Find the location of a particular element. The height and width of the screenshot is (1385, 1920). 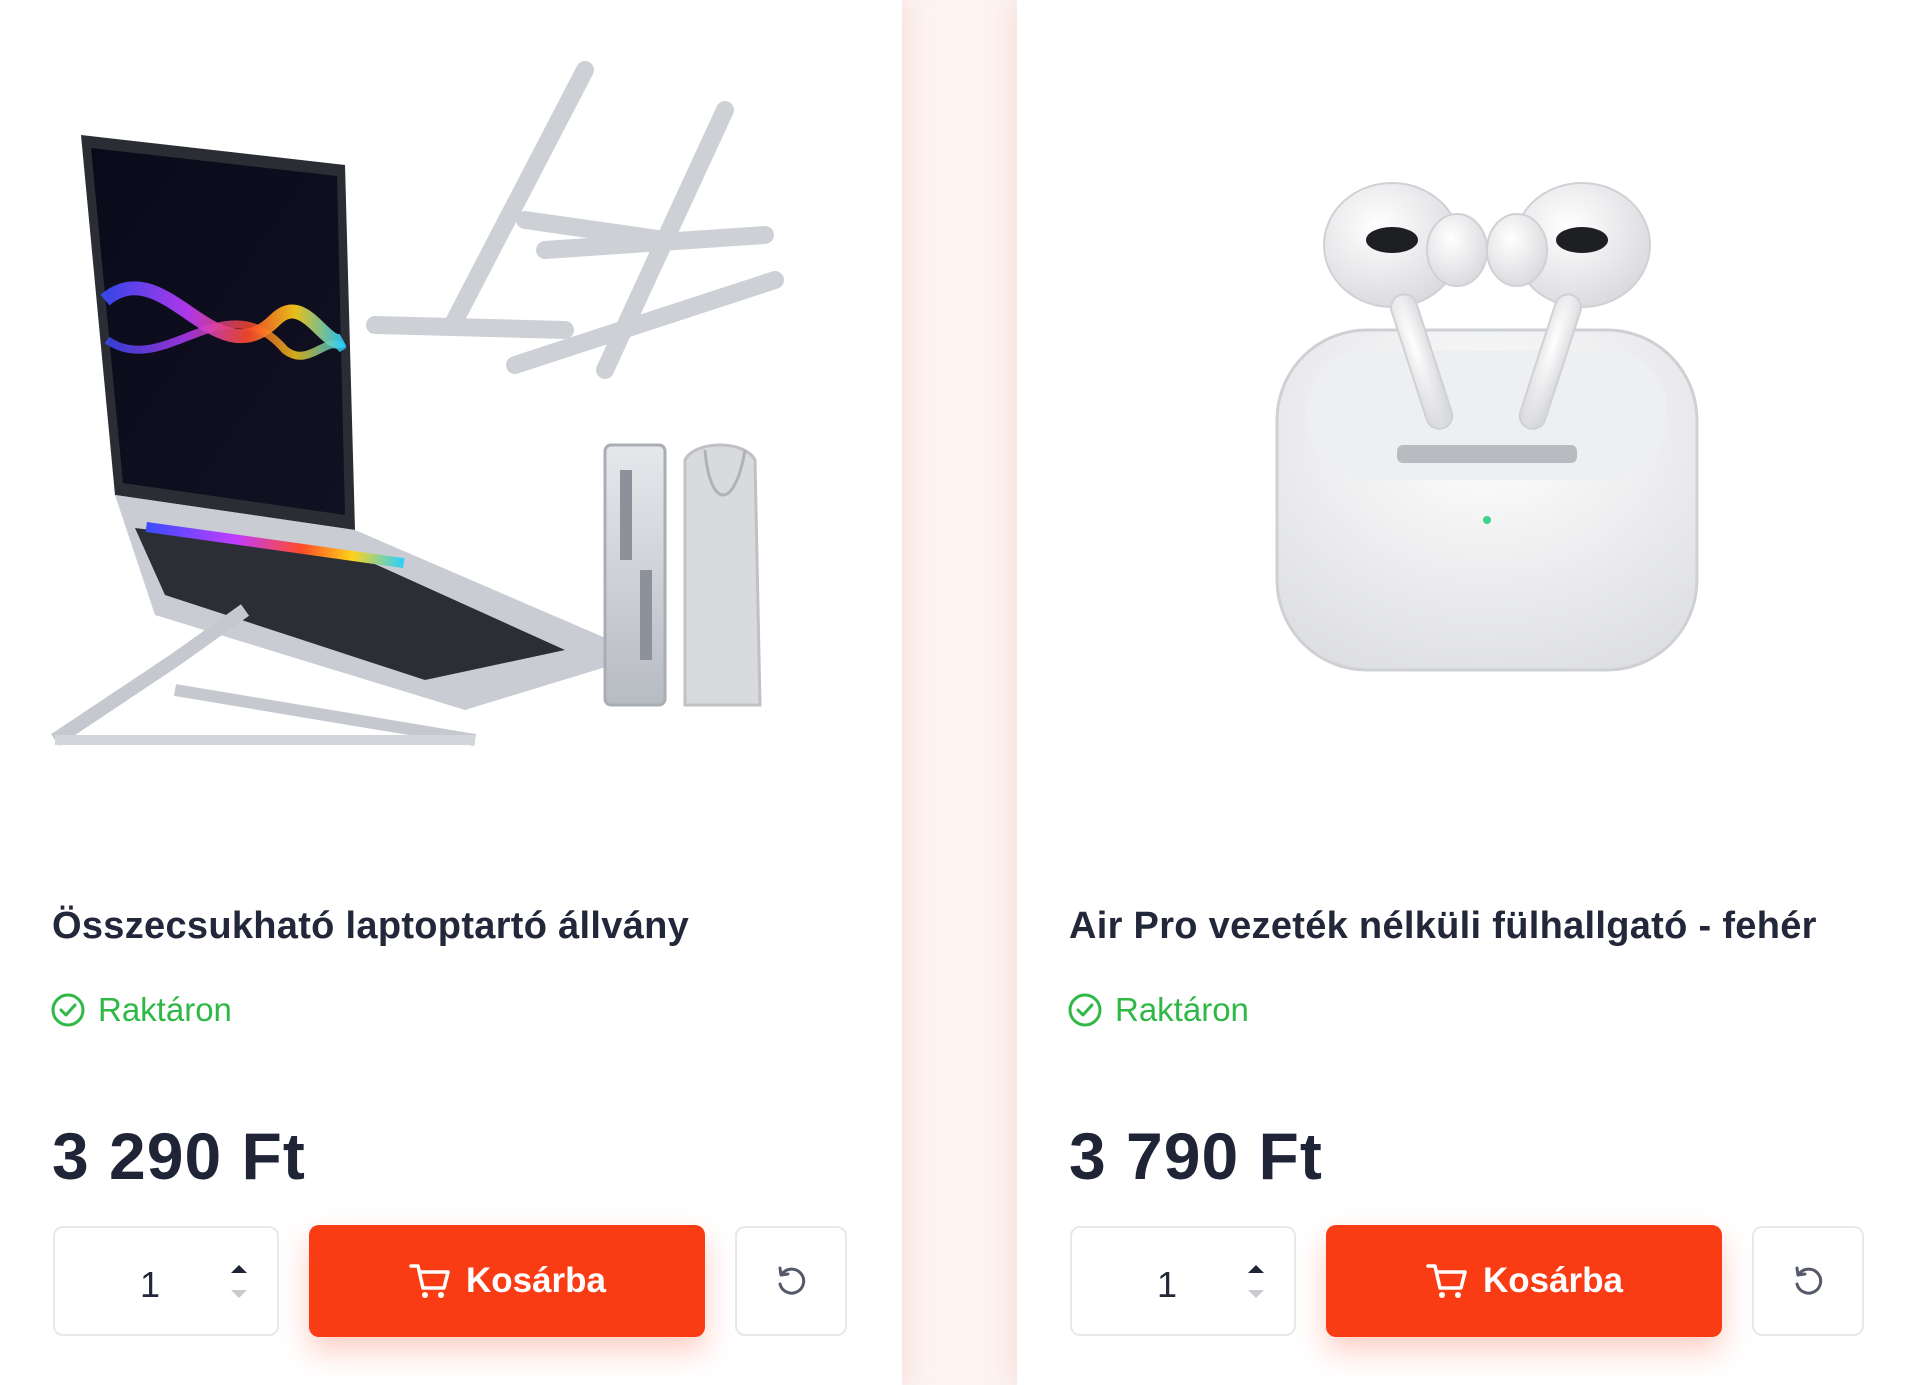

product-price: 3 290 Ft is located at coordinates (179, 1156).